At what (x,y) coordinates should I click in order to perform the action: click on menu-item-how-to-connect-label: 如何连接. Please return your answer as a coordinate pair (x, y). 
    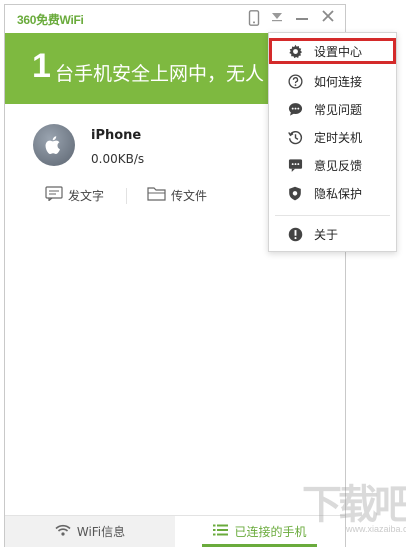
    Looking at the image, I should click on (338, 81).